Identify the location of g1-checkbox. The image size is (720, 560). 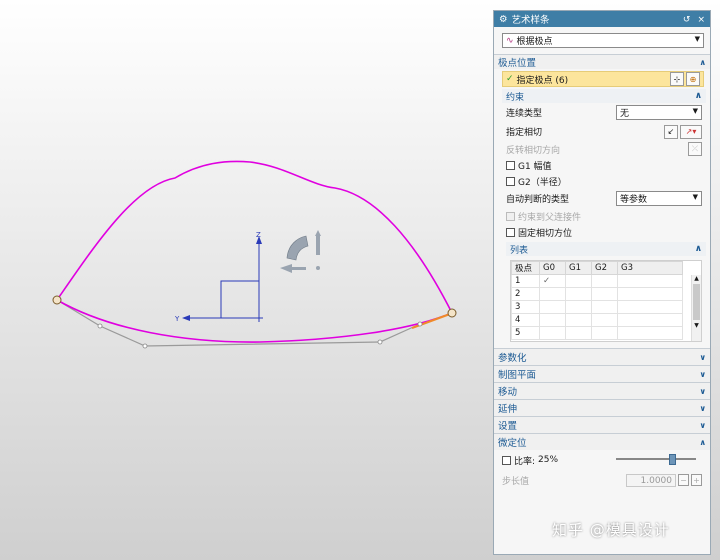
(510, 165).